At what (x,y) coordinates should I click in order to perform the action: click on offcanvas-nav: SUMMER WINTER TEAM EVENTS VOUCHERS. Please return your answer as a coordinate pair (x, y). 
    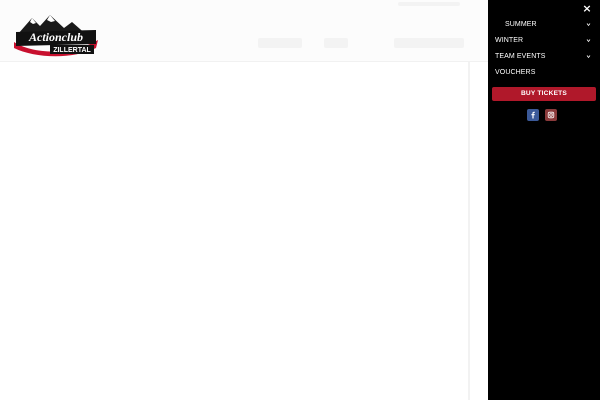
    Looking at the image, I should click on (544, 49).